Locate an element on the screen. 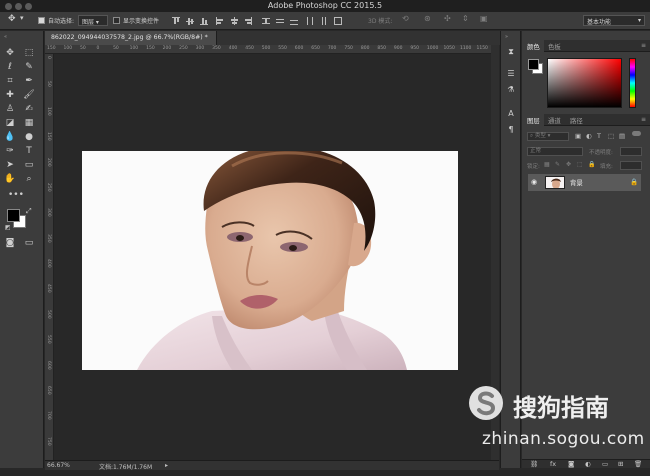 The height and width of the screenshot is (476, 650). marquee-tool-icon: ⬚ is located at coordinates (29, 53).